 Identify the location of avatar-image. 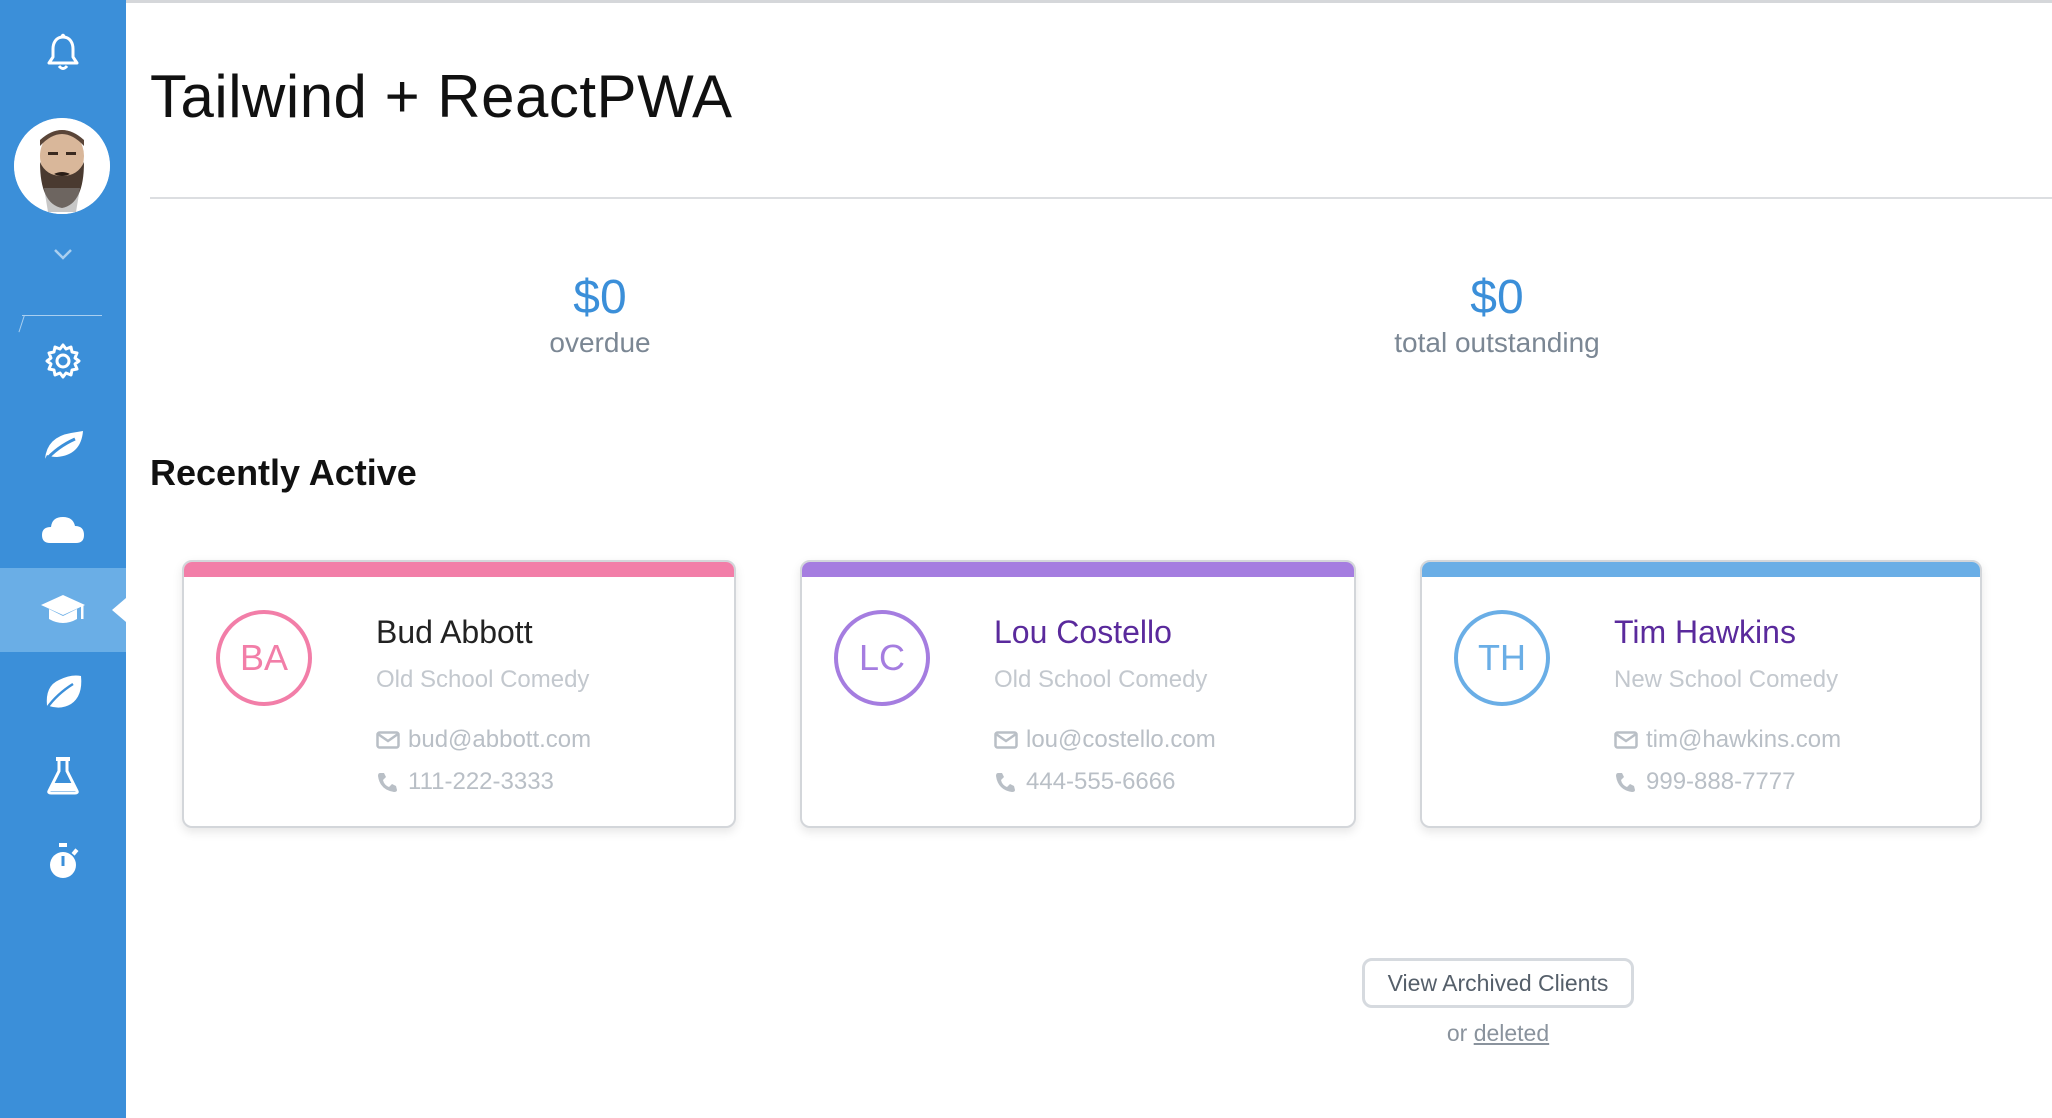
(62, 166).